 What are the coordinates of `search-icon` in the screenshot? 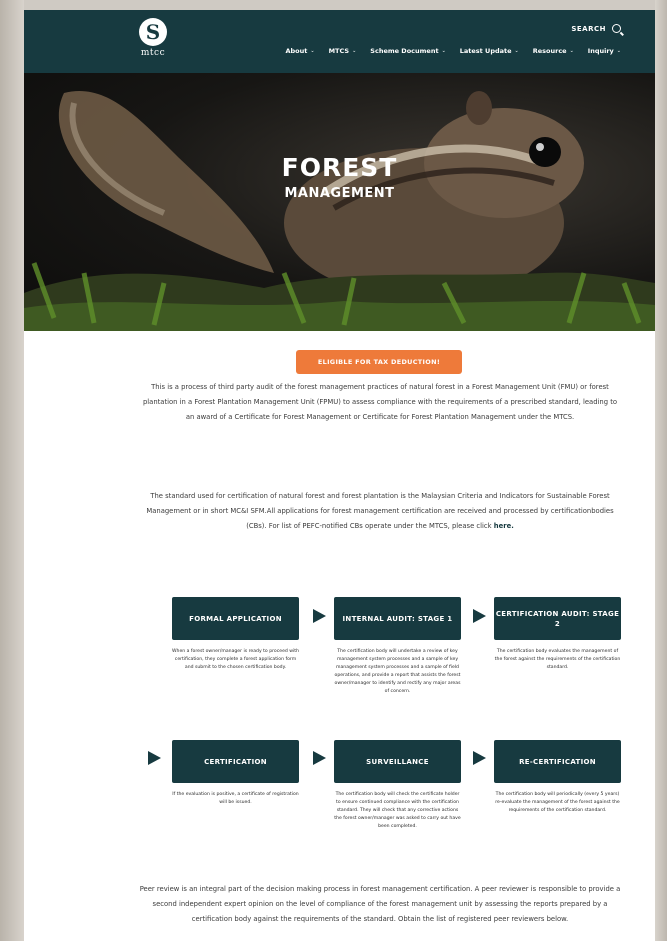 It's located at (616, 28).